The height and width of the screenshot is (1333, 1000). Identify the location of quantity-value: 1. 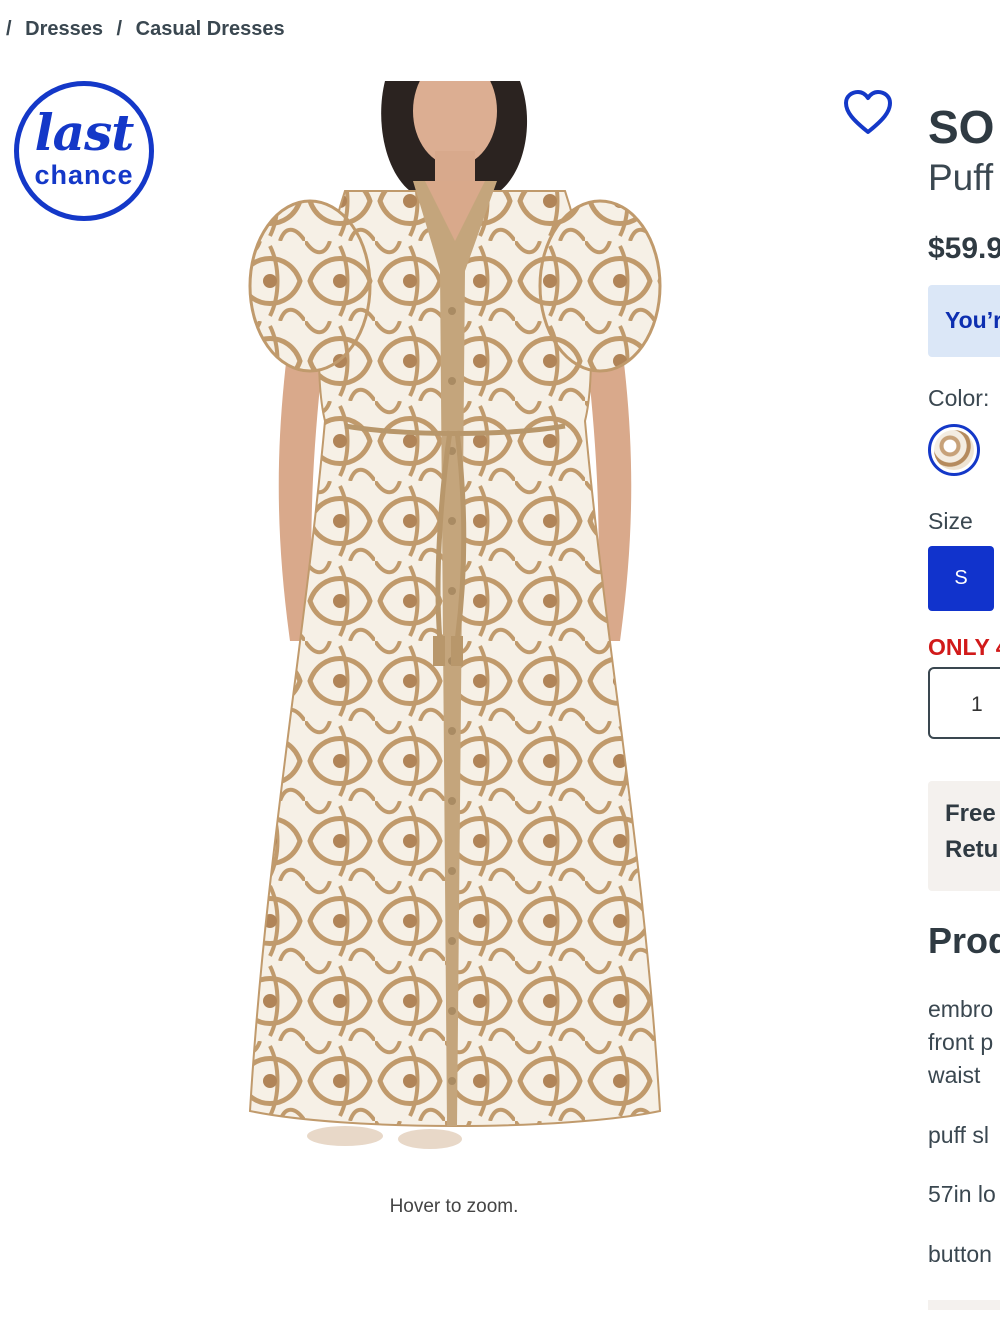
(977, 704).